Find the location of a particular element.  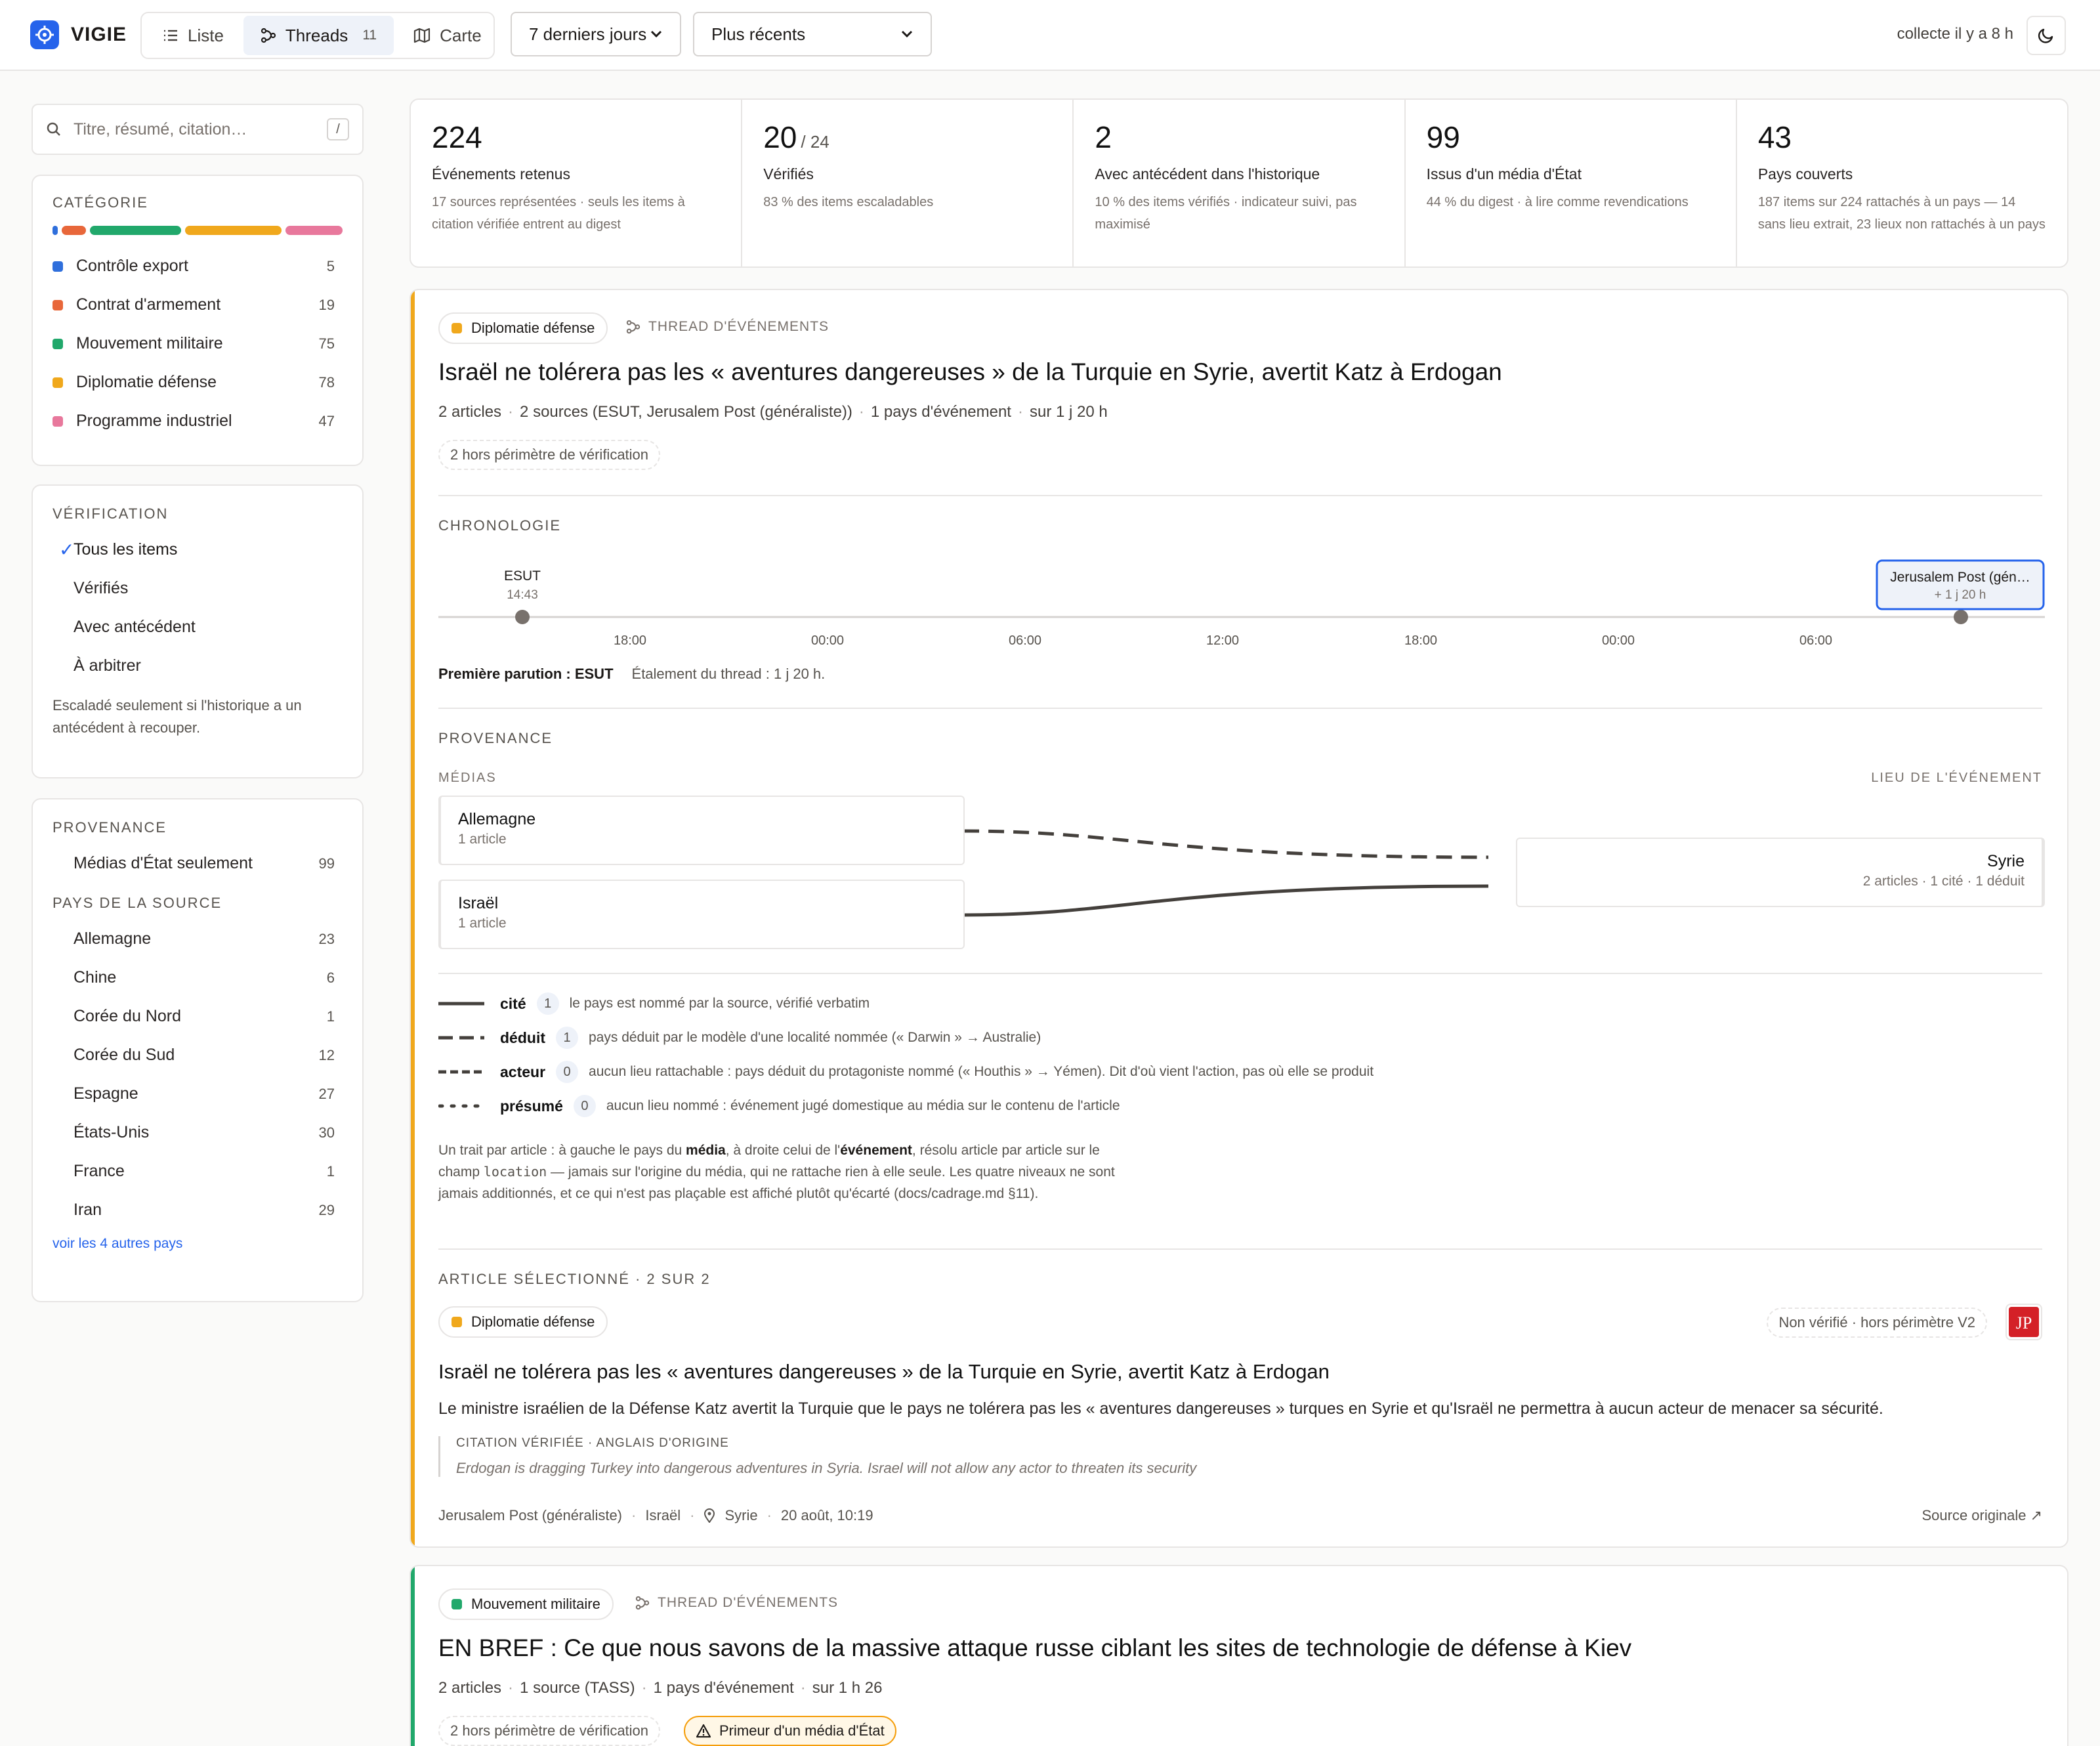

category-label: Diplomatie défense is located at coordinates (146, 382).